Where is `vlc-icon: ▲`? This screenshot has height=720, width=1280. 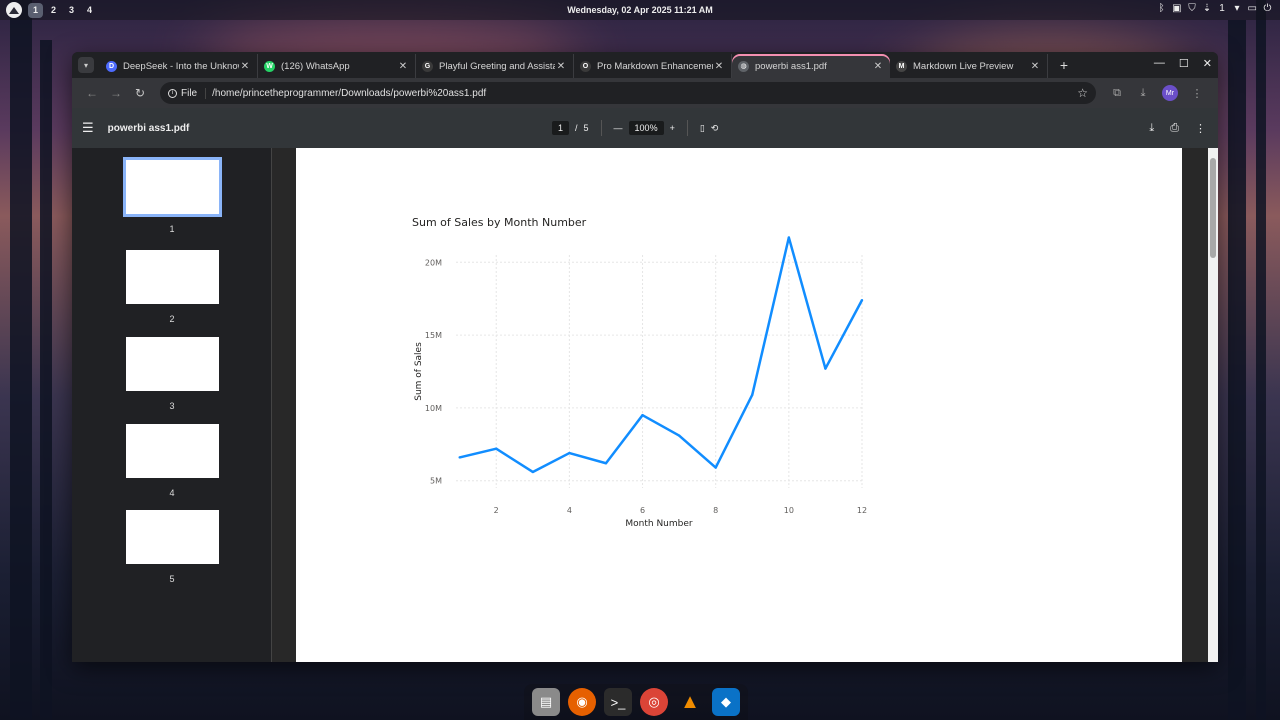
vlc-icon: ▲ is located at coordinates (690, 702).